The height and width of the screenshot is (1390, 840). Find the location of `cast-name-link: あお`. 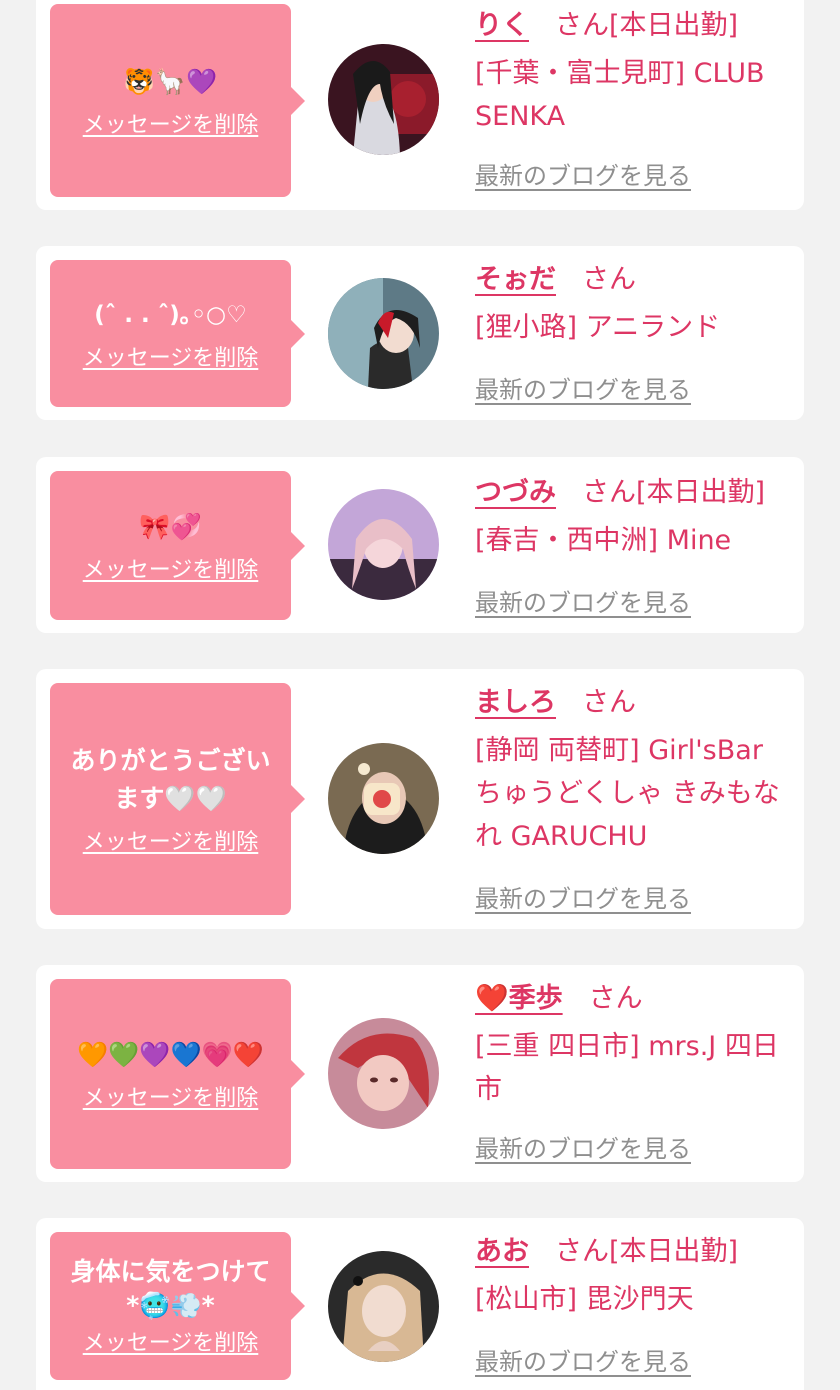

cast-name-link: あお is located at coordinates (502, 1251).